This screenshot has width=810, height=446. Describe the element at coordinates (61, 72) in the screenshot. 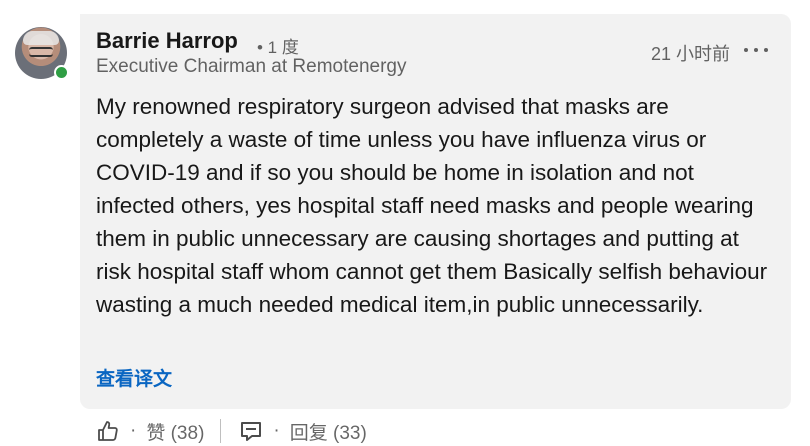

I see `online-status-indicator` at that location.